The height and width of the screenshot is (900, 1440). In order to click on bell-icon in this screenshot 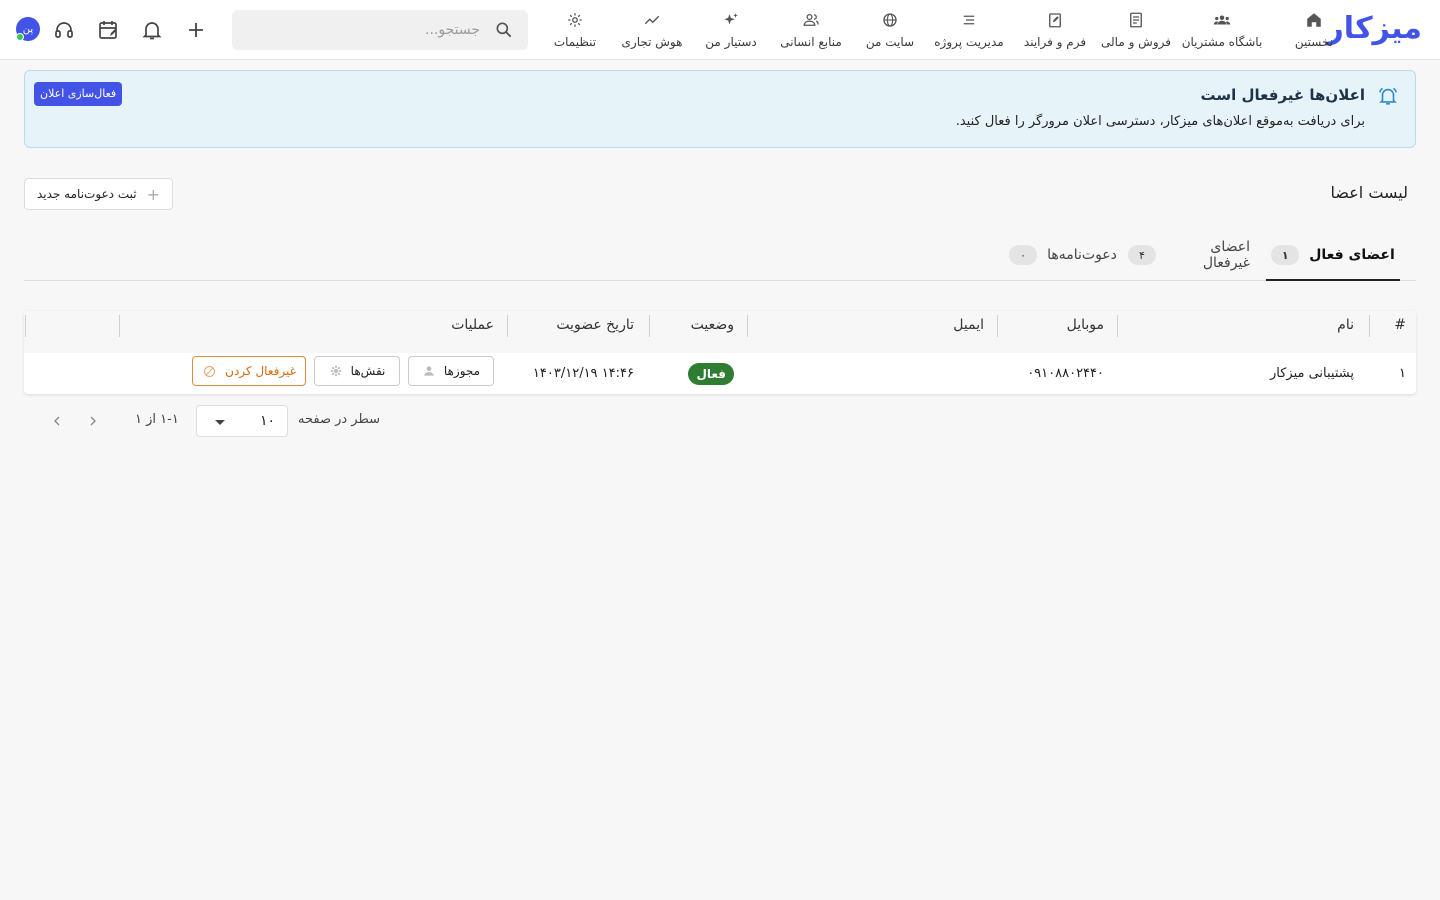, I will do `click(152, 30)`.